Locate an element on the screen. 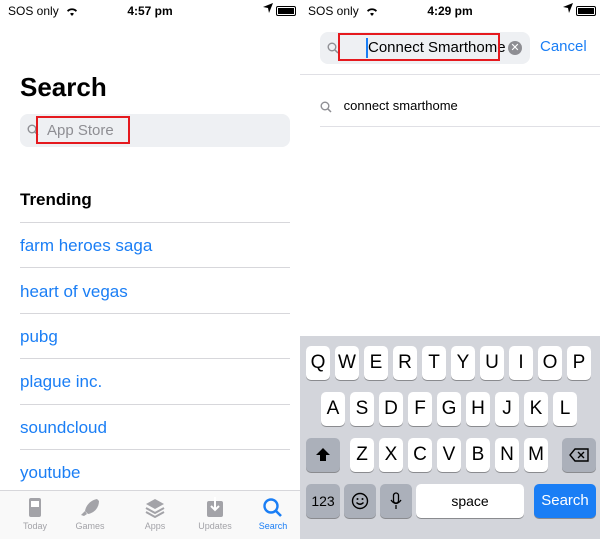 The image size is (600, 539). emoji-icon is located at coordinates (360, 501).